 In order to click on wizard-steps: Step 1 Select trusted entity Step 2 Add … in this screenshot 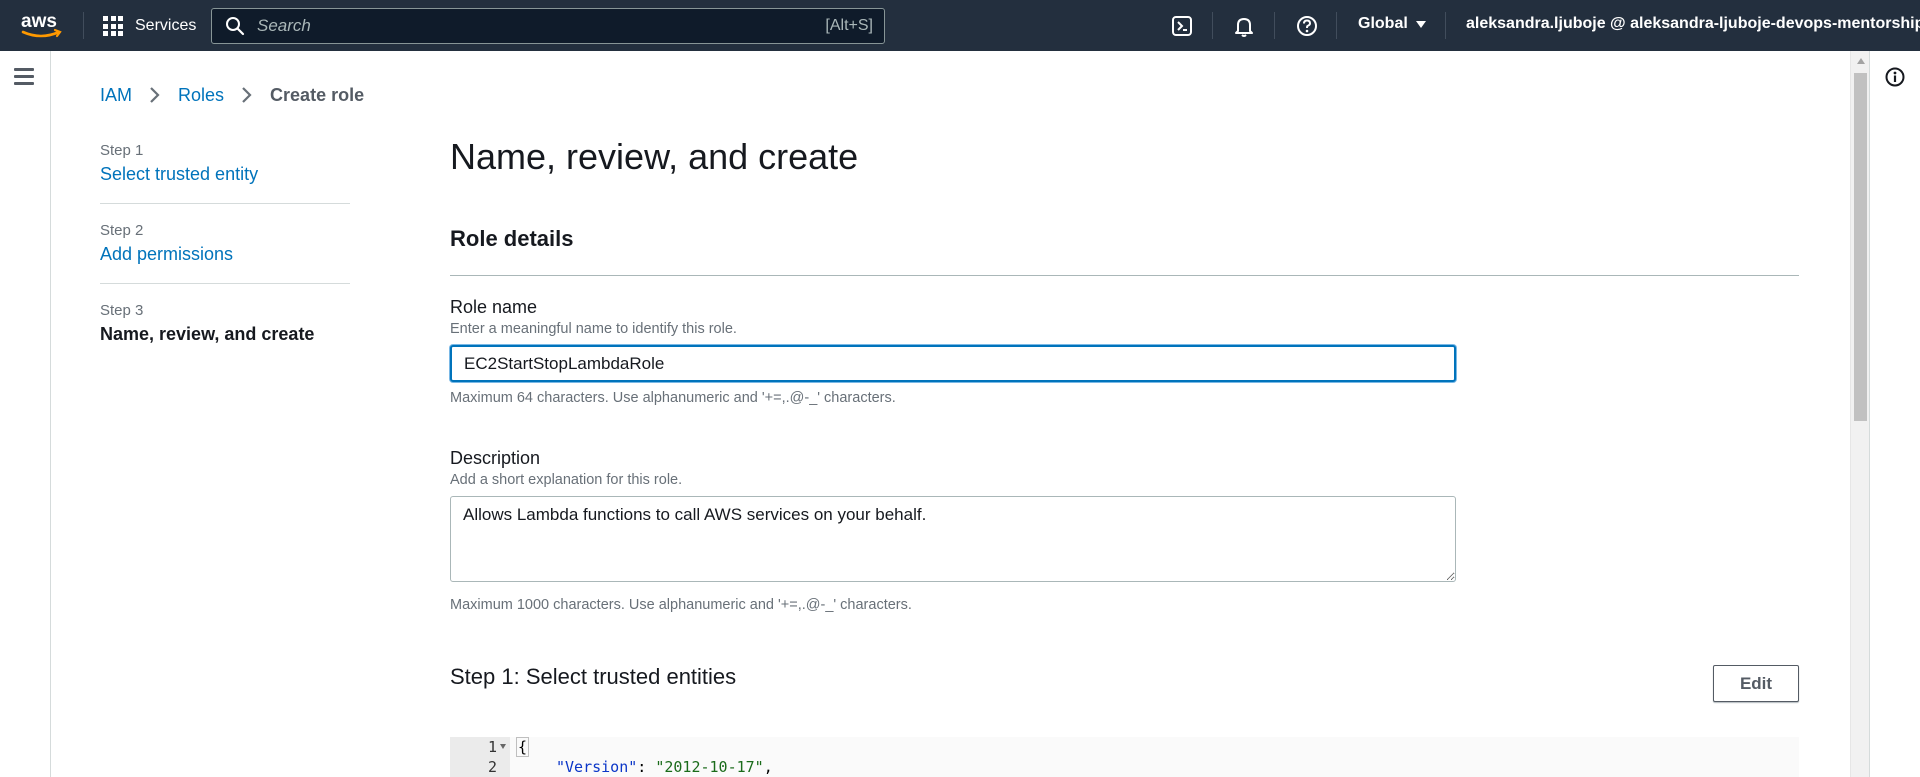, I will do `click(225, 261)`.